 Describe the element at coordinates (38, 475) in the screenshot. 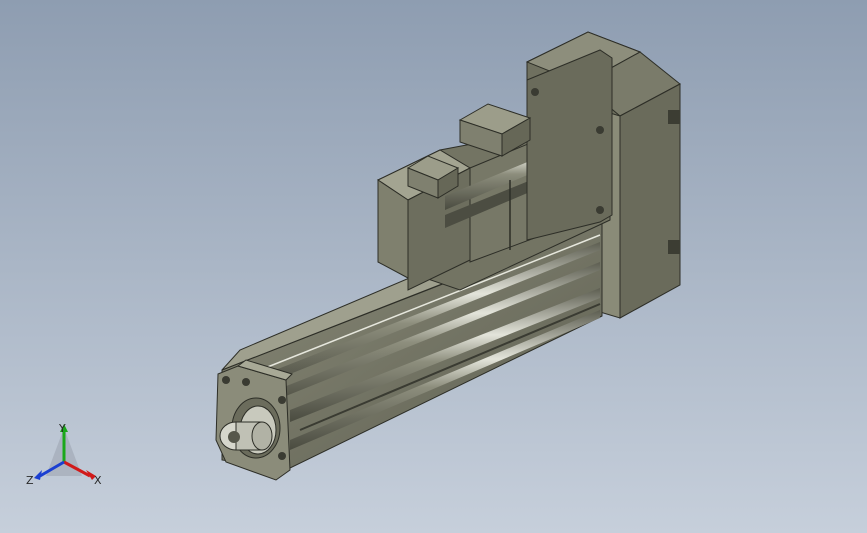

I see `z-axis-arrow` at that location.